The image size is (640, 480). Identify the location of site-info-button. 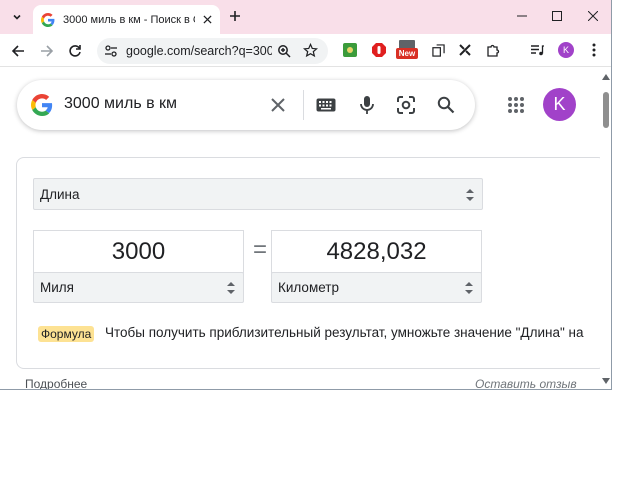
(111, 53).